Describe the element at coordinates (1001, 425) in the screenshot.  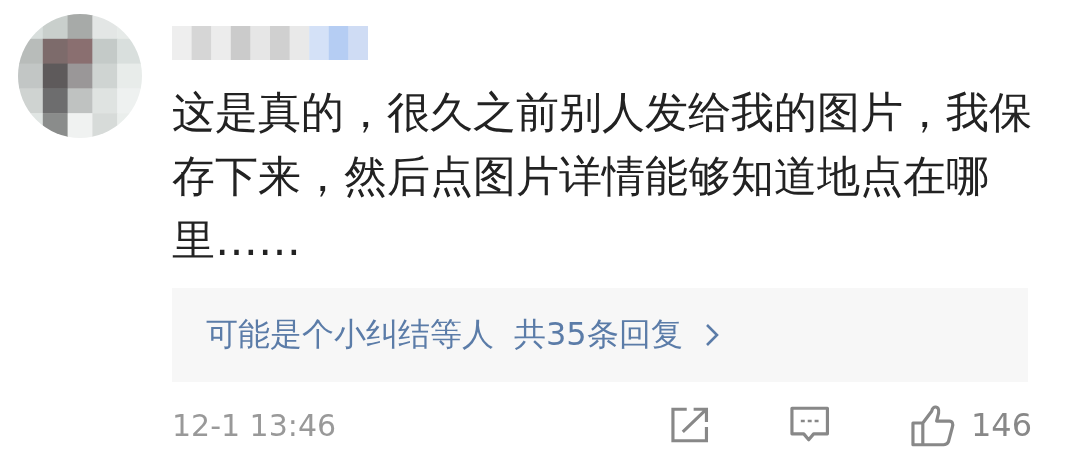
I see `like-count: 146` at that location.